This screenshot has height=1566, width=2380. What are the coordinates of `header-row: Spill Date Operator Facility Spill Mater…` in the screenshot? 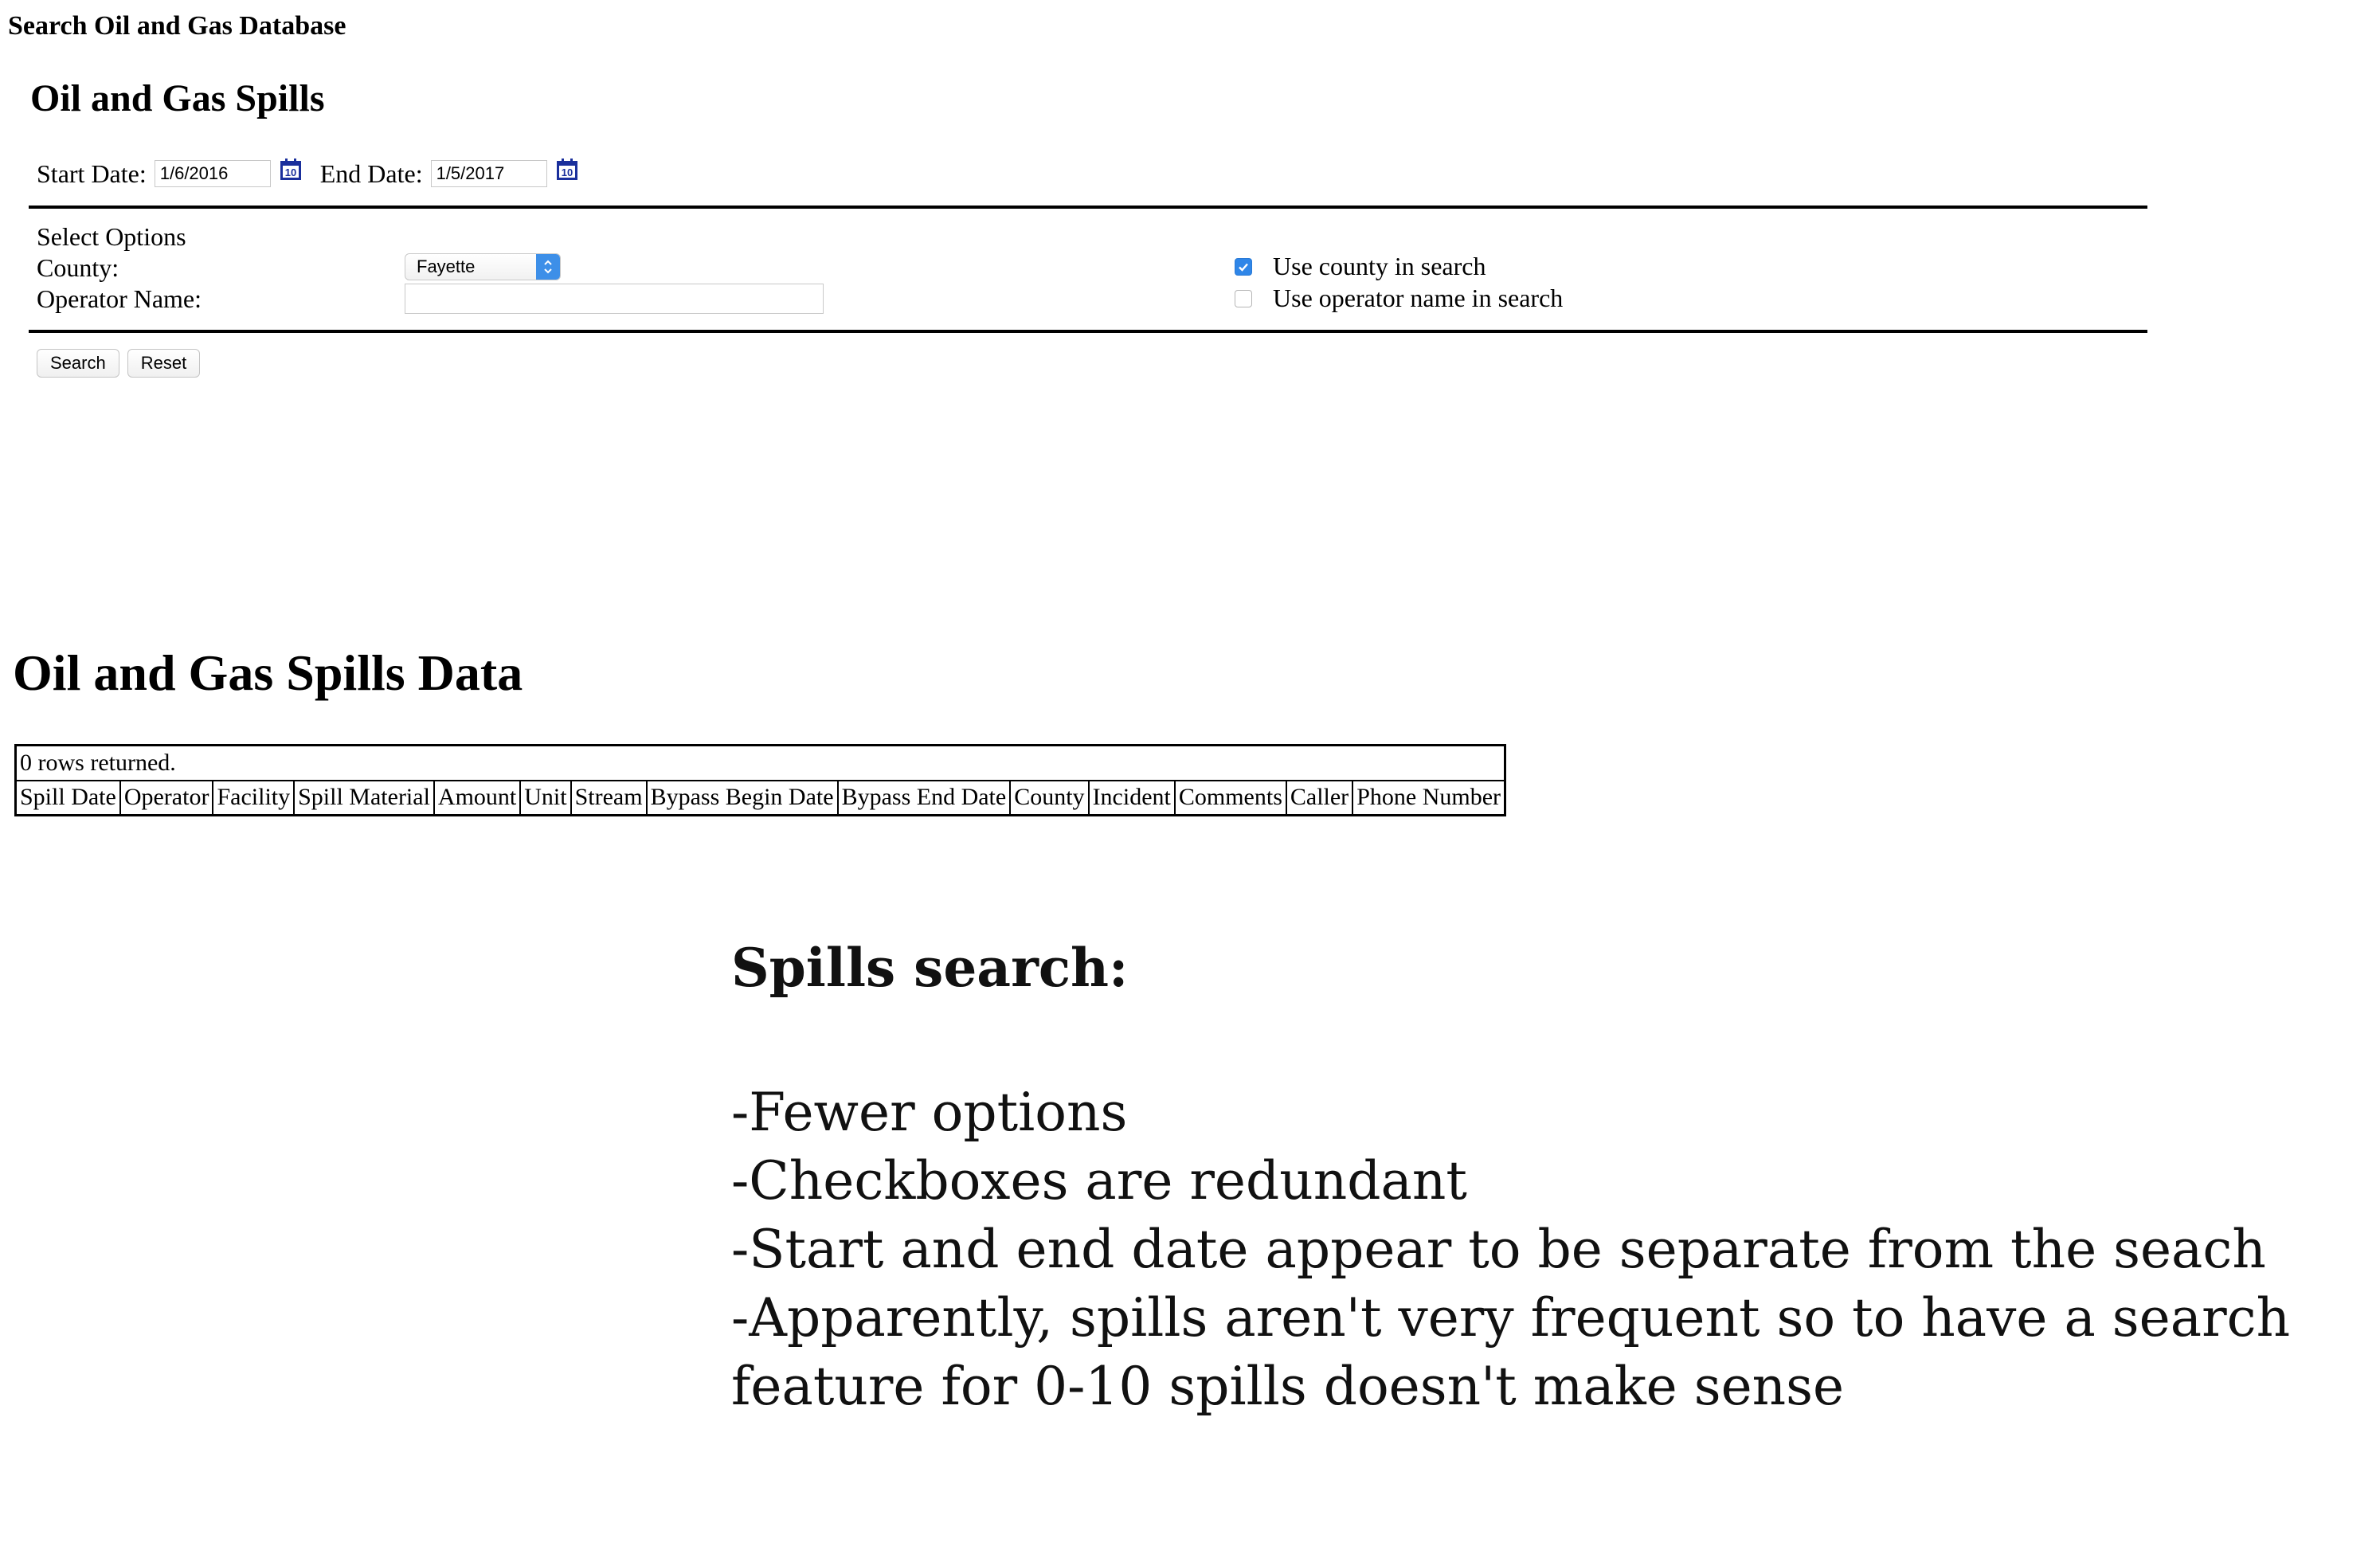 It's located at (760, 797).